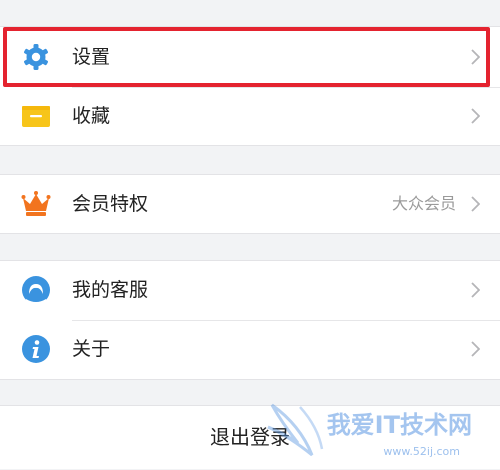 Image resolution: width=500 pixels, height=470 pixels. I want to click on support-row: 我的客服, so click(250, 290).